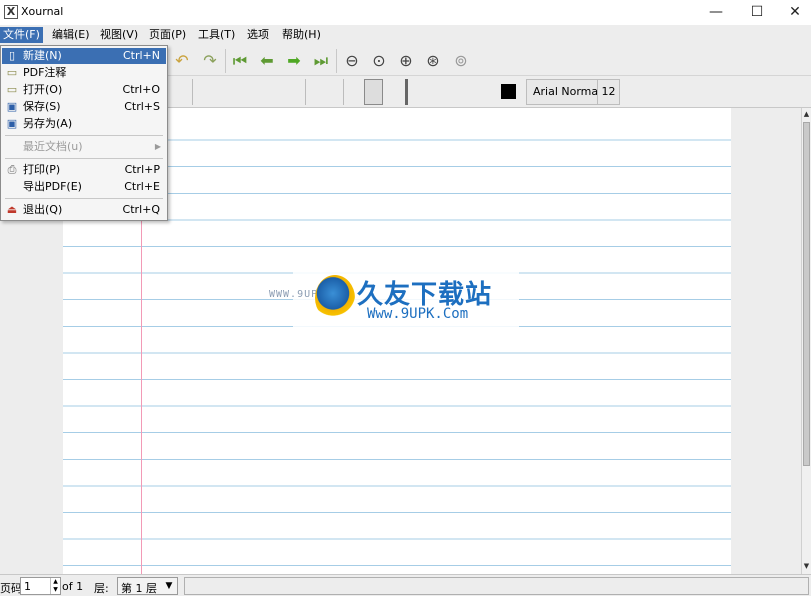 The width and height of the screenshot is (811, 596). What do you see at coordinates (11, 12) in the screenshot?
I see `xournal-app-icon: X` at bounding box center [11, 12].